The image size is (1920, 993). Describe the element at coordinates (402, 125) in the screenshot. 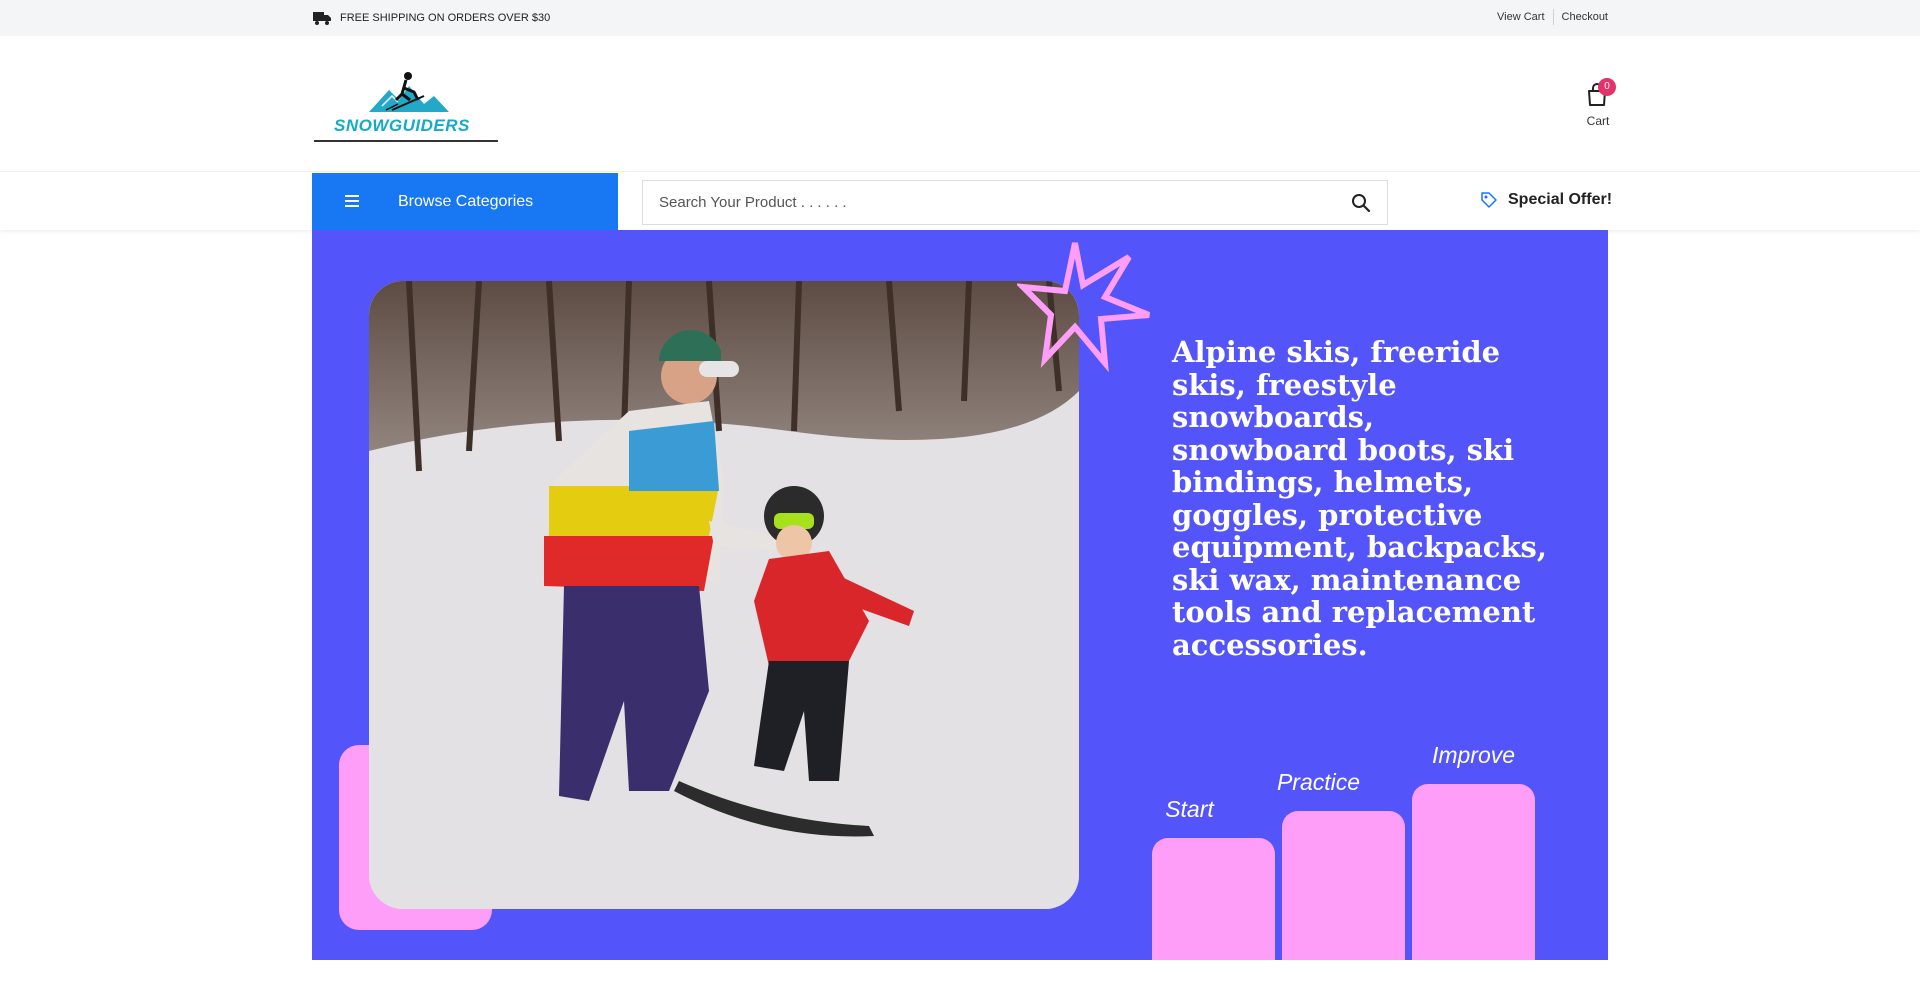

I see `logo-text: SNOWGUIDERS` at that location.